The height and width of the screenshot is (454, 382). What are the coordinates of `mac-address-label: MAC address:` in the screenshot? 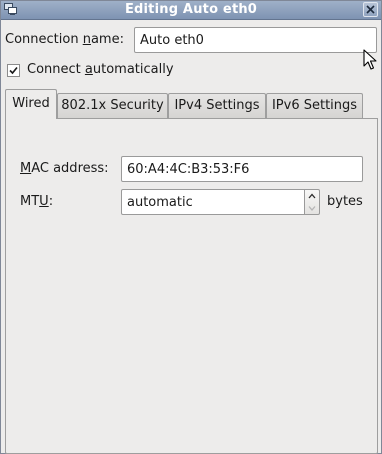 It's located at (64, 168).